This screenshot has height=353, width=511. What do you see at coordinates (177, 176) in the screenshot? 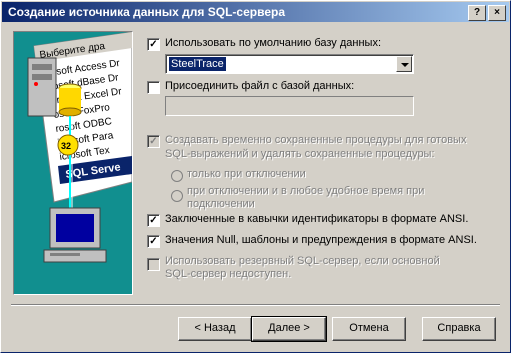
I see `radio-only-disconnect` at bounding box center [177, 176].